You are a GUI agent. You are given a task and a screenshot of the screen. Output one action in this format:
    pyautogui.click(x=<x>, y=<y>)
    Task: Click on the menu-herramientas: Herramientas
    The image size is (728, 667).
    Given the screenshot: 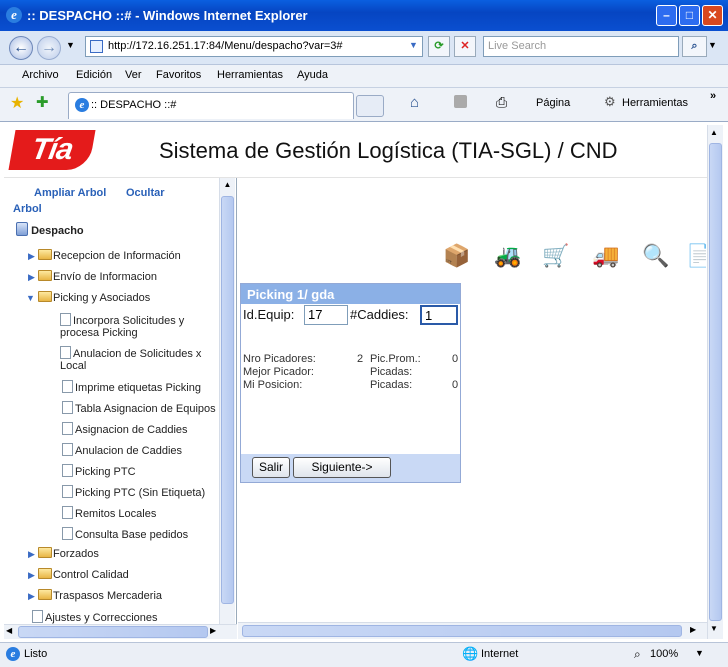 What is the action you would take?
    pyautogui.click(x=250, y=75)
    